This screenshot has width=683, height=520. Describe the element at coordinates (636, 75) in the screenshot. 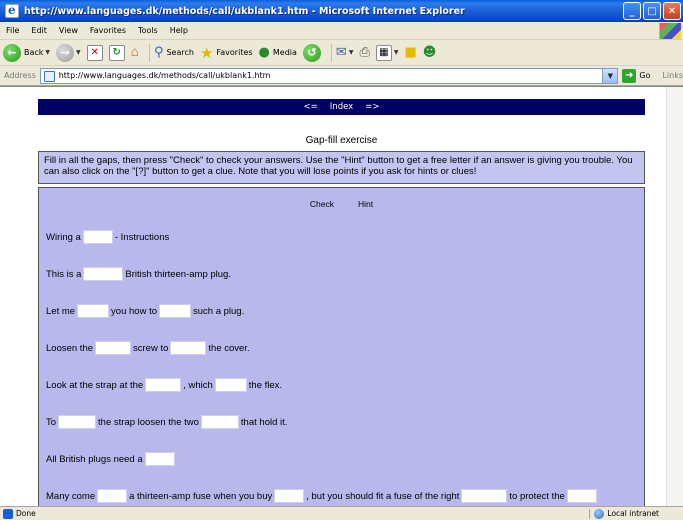

I see `go-button: ➜ Go` at that location.